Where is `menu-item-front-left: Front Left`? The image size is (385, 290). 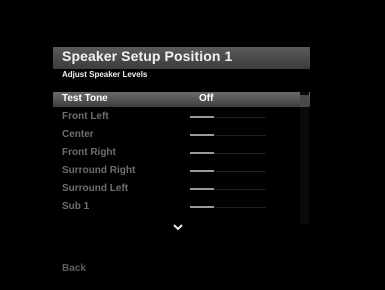
menu-item-front-left: Front Left is located at coordinates (181, 117).